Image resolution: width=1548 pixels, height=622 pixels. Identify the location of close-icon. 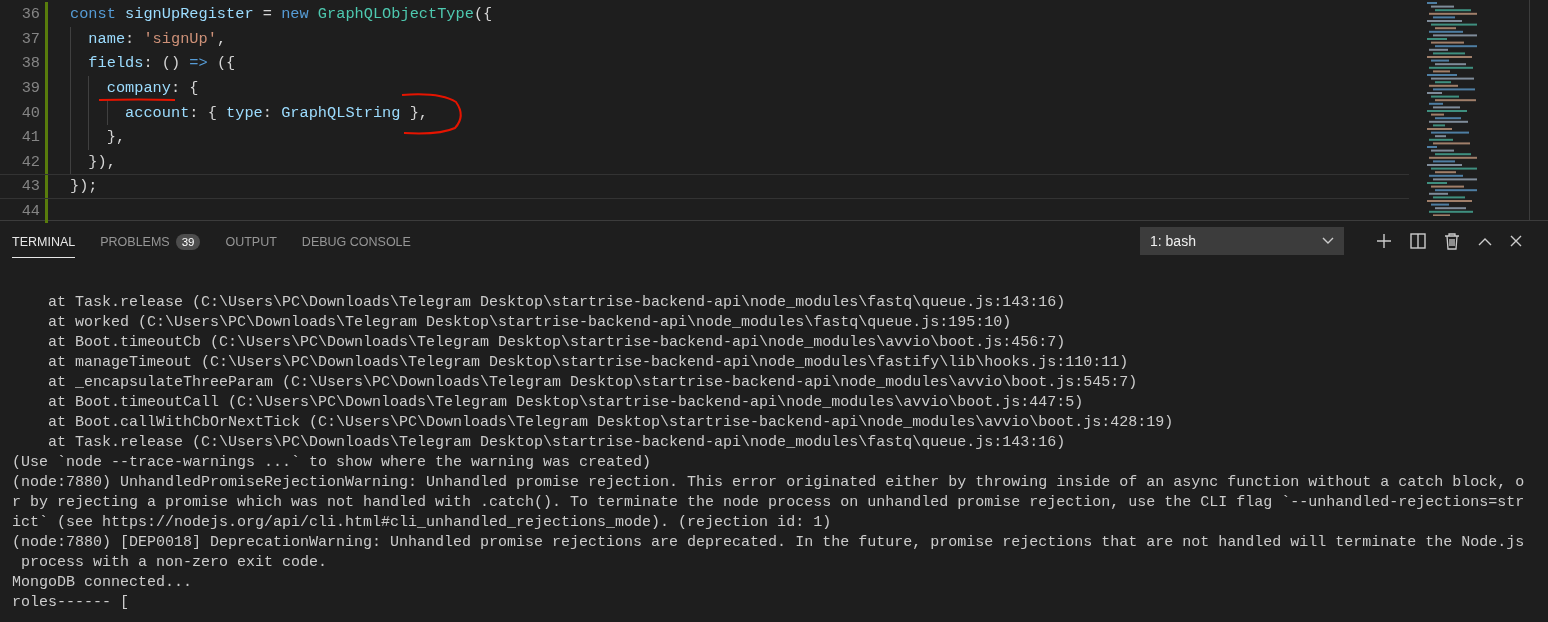
(1516, 241).